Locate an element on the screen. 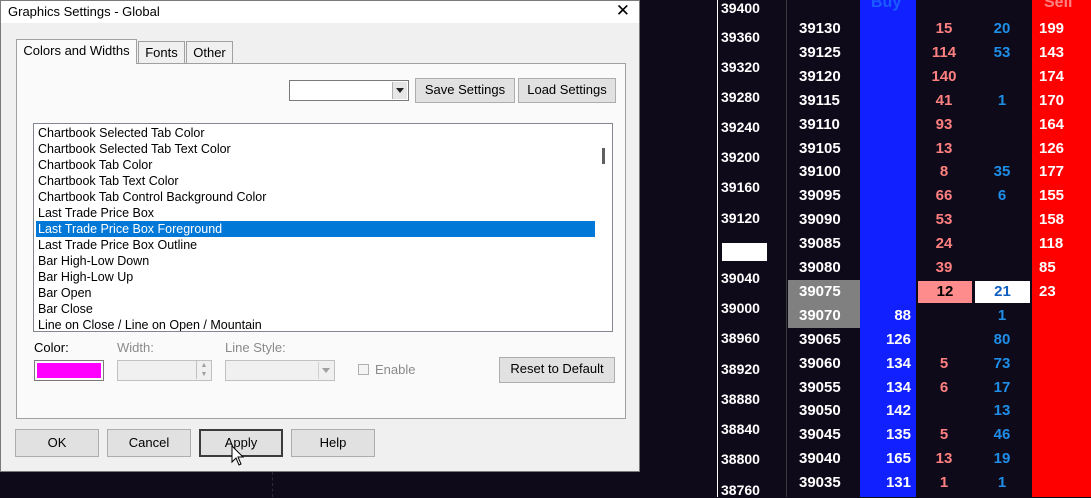 The image size is (1091, 498). scroll-thumb is located at coordinates (603, 156).